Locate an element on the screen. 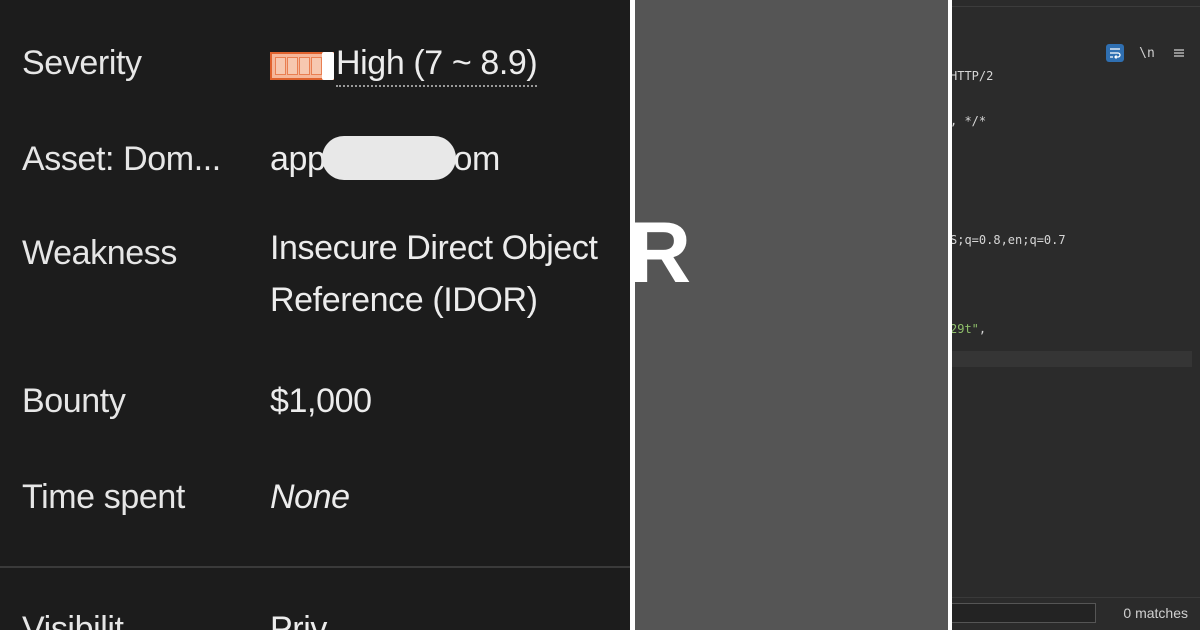 The image size is (1200, 630). code-line: 29t", is located at coordinates (969, 329).